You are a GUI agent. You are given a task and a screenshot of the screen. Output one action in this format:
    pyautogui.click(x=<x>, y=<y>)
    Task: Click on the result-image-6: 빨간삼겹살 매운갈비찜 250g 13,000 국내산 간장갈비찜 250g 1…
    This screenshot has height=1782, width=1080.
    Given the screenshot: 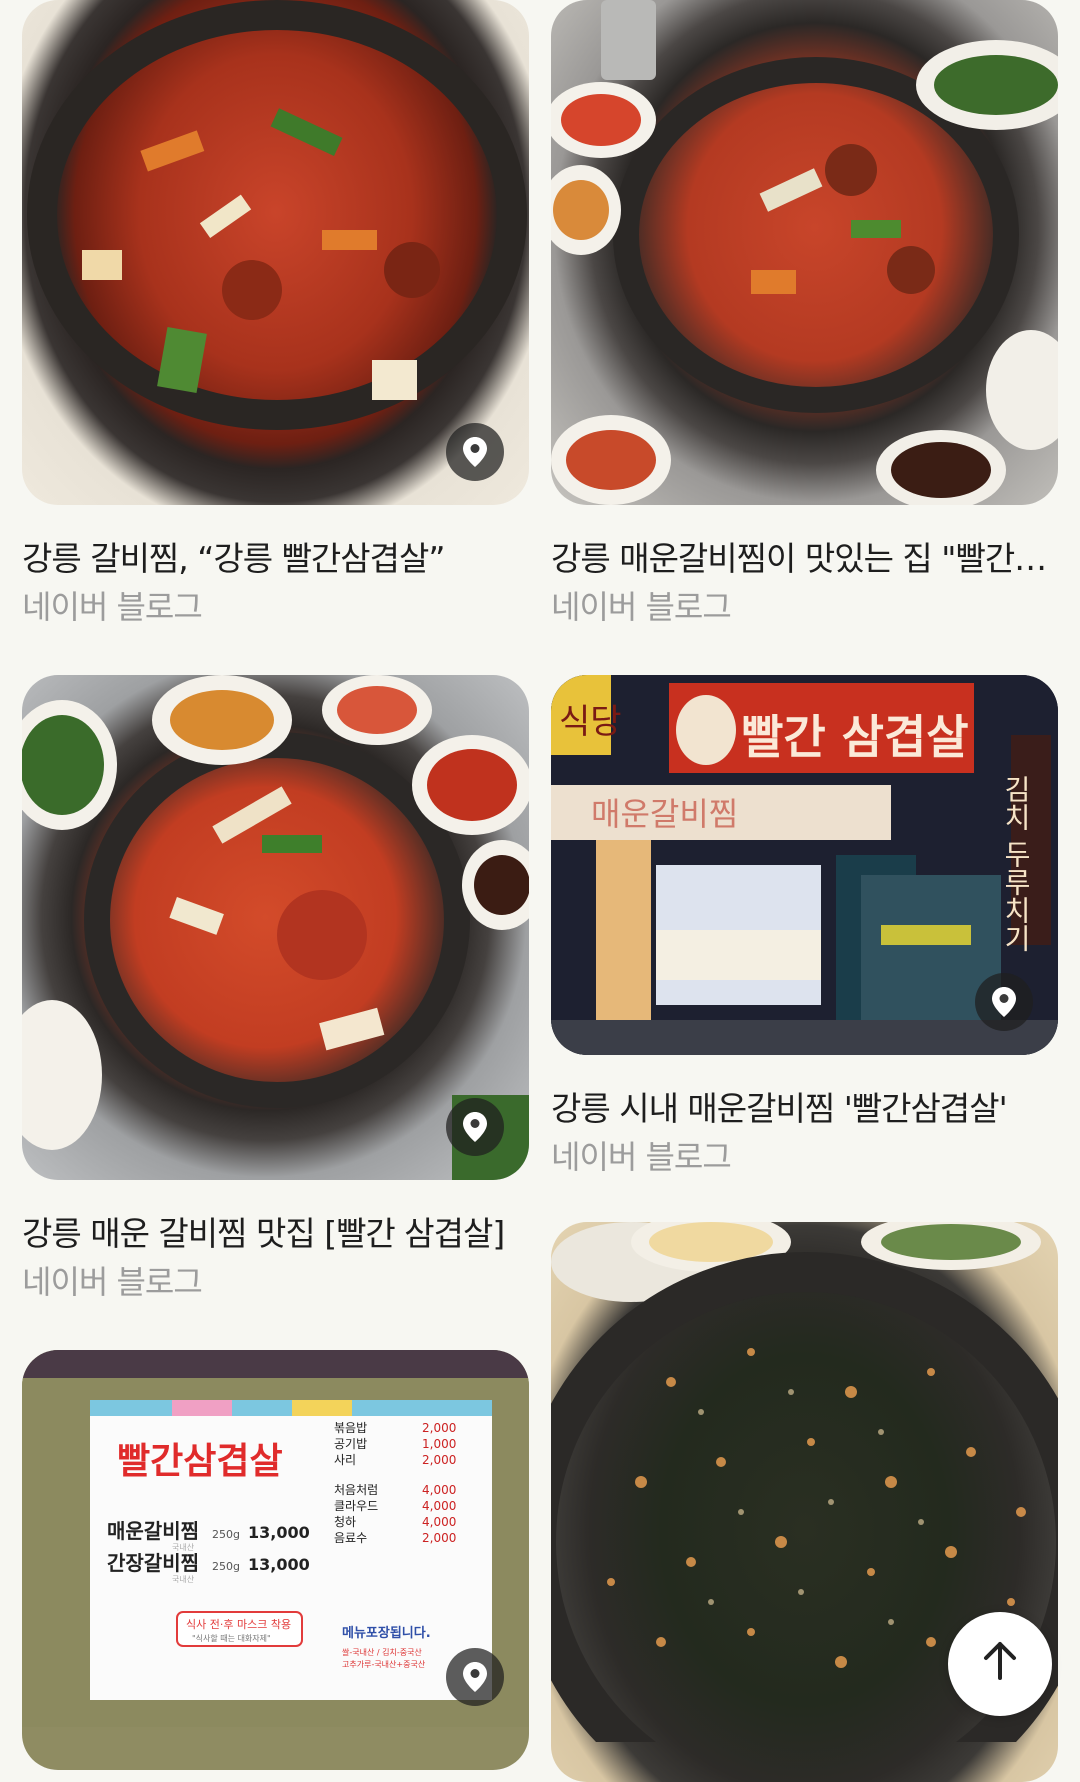 What is the action you would take?
    pyautogui.click(x=275, y=1560)
    